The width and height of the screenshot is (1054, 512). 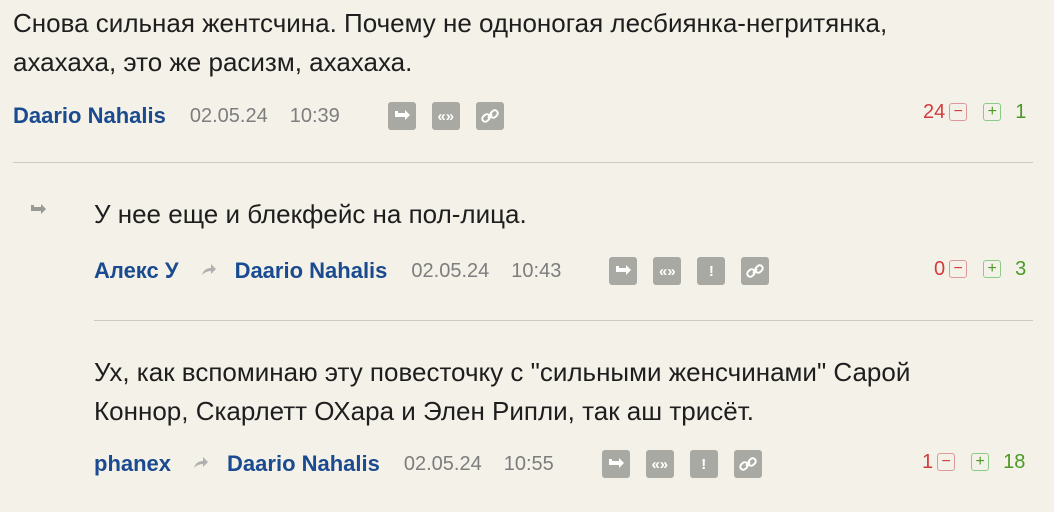 What do you see at coordinates (928, 461) in the screenshot?
I see `comment-3-downvotes: 1` at bounding box center [928, 461].